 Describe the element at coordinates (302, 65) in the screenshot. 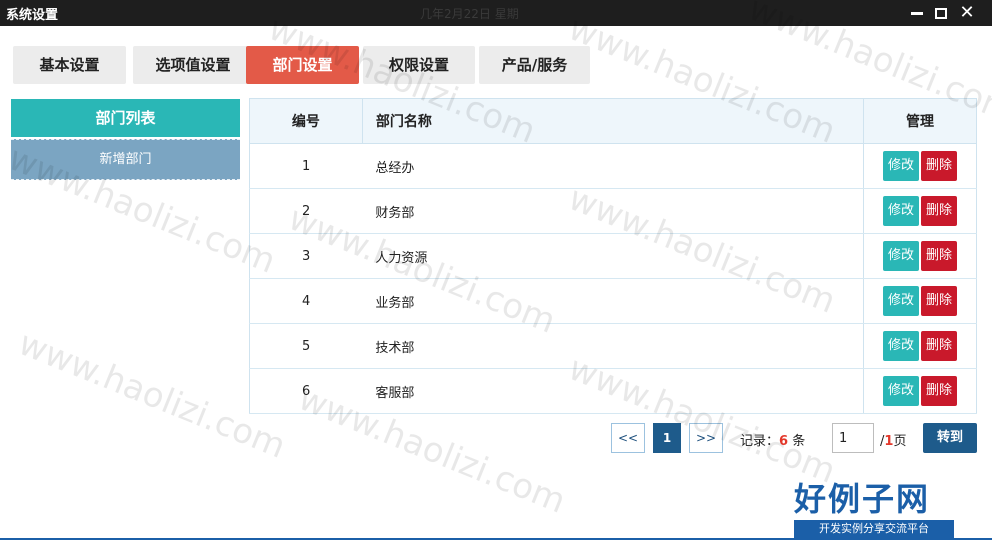

I see `tab-department-settings: 部门设置` at that location.